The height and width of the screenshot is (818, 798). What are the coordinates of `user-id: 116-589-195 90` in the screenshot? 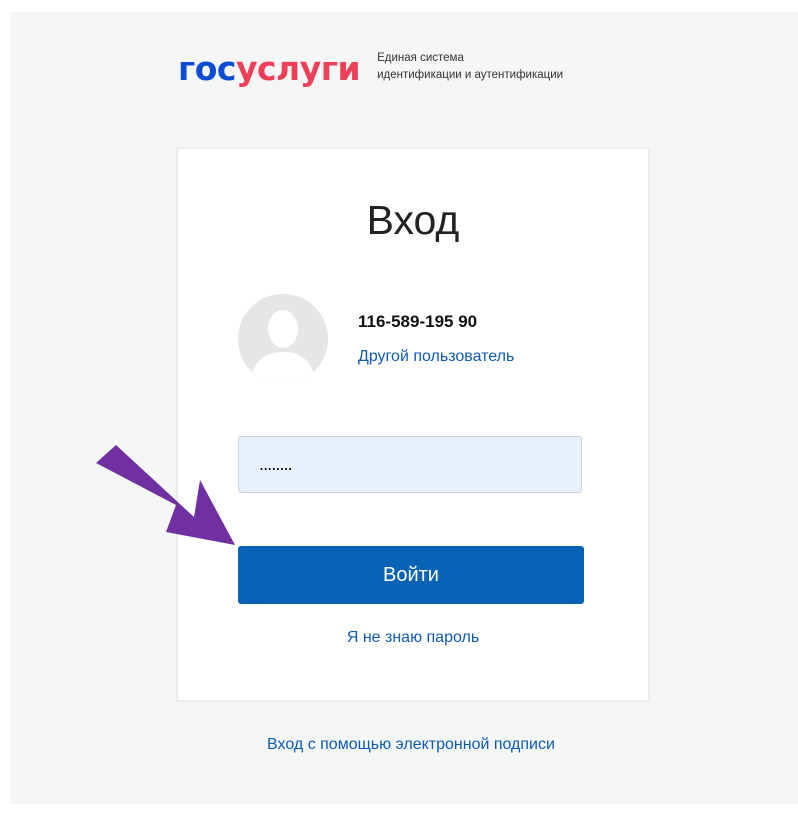 It's located at (418, 321).